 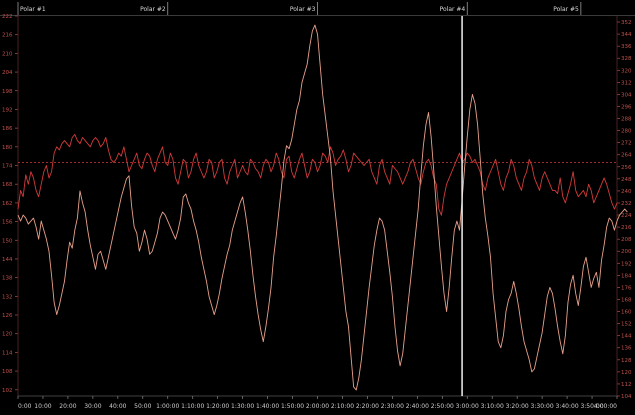 I want to click on x-axis-tick-label: 1:40:00, so click(x=267, y=406).